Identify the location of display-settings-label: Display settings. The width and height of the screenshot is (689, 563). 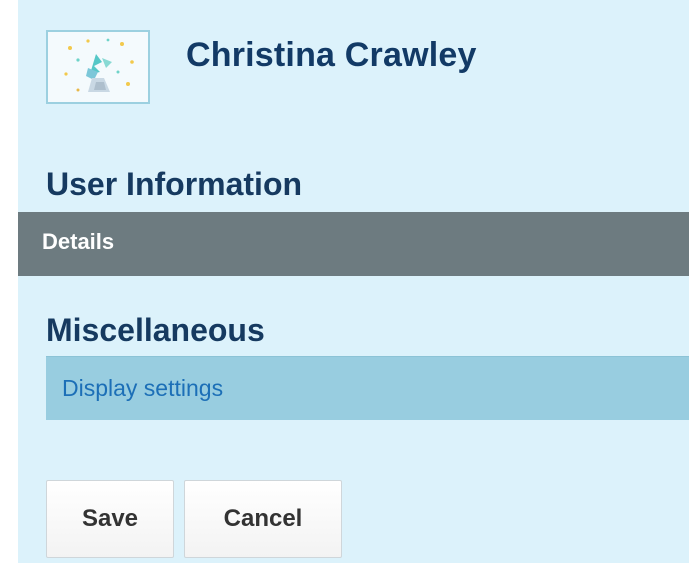
(143, 388).